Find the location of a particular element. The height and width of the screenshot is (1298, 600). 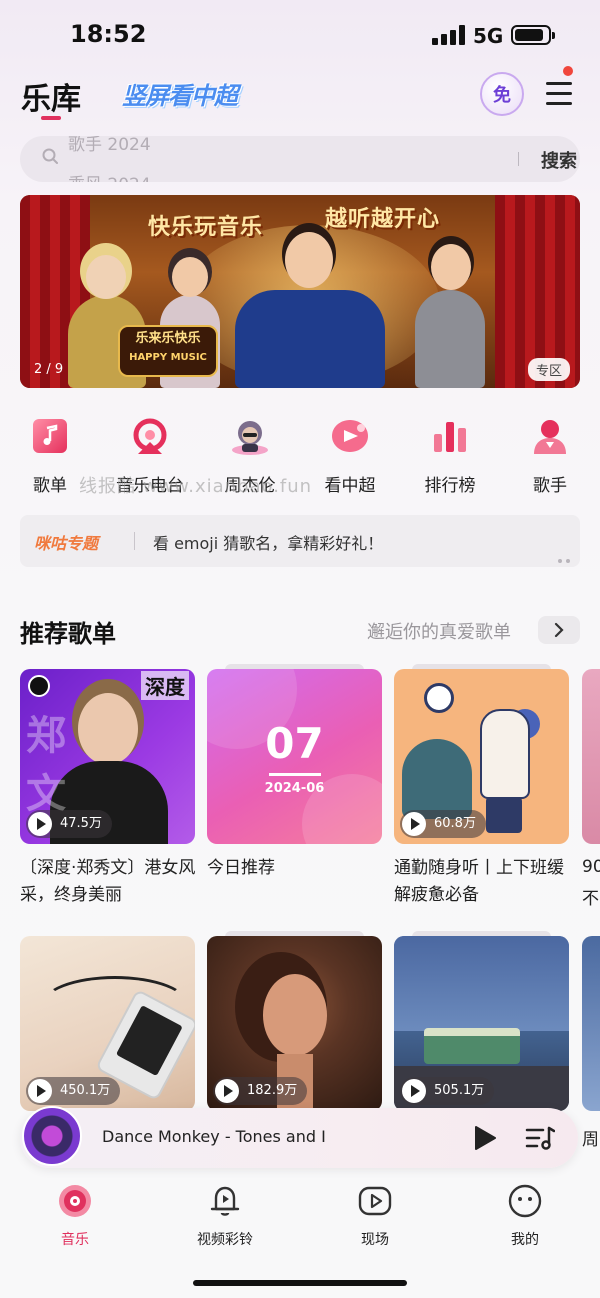

playlist-cover: 505.1万 is located at coordinates (481, 1023).